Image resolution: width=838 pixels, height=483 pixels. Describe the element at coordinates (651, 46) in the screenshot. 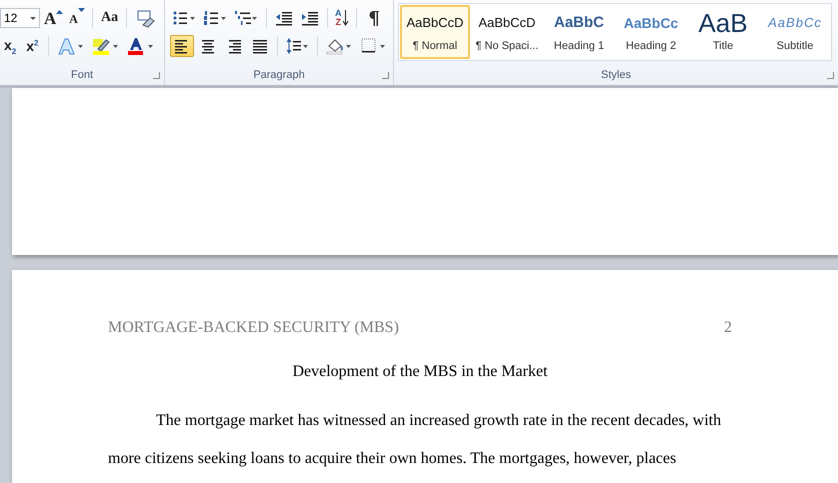

I see `style-name: Heading 2` at that location.